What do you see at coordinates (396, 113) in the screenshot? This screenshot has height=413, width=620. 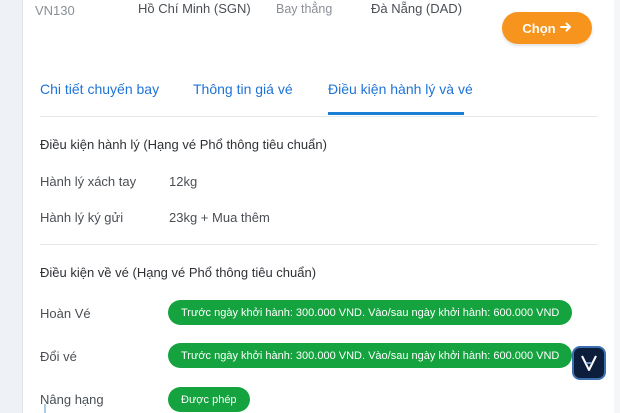 I see `active-tab-indicator` at bounding box center [396, 113].